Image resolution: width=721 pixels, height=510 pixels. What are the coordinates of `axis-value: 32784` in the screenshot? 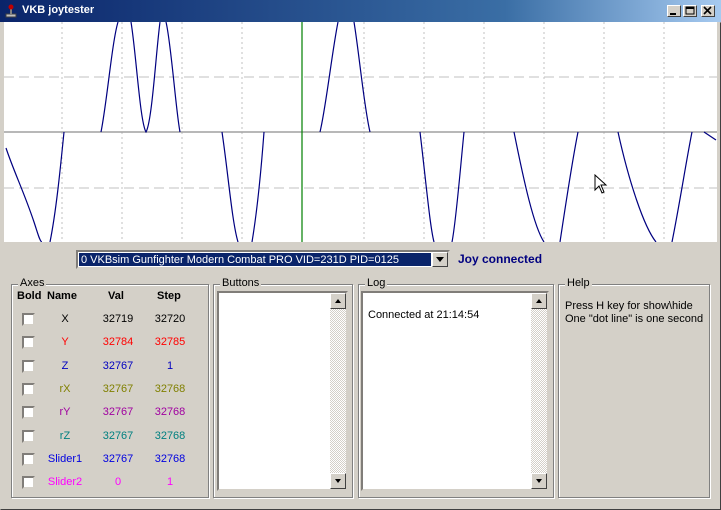 It's located at (118, 342).